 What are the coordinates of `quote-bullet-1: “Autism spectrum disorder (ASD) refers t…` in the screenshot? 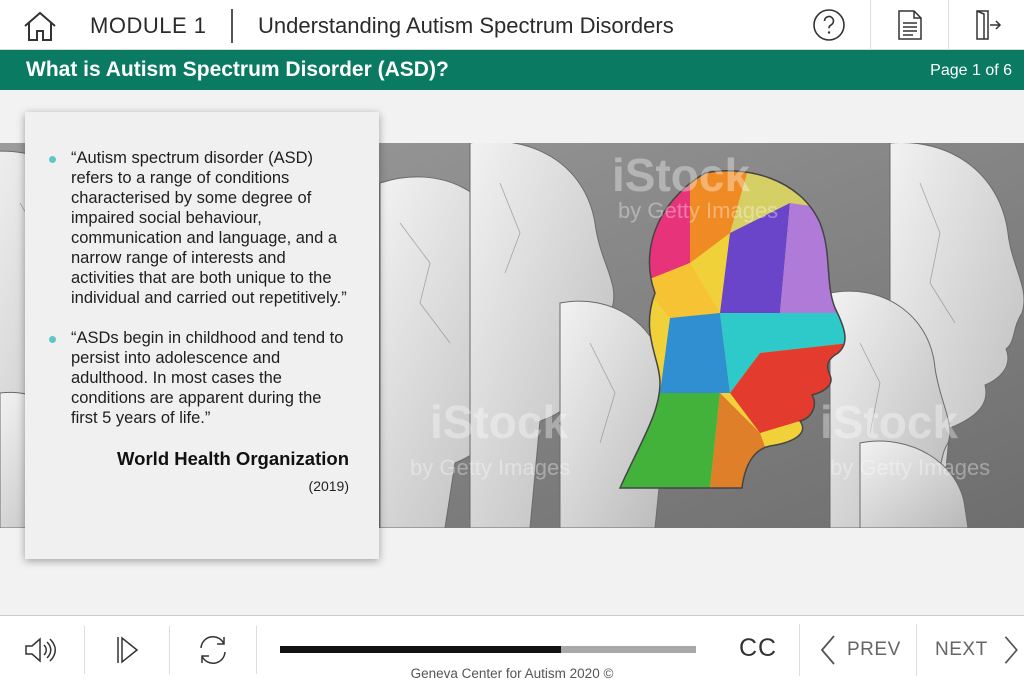 It's located at (199, 228).